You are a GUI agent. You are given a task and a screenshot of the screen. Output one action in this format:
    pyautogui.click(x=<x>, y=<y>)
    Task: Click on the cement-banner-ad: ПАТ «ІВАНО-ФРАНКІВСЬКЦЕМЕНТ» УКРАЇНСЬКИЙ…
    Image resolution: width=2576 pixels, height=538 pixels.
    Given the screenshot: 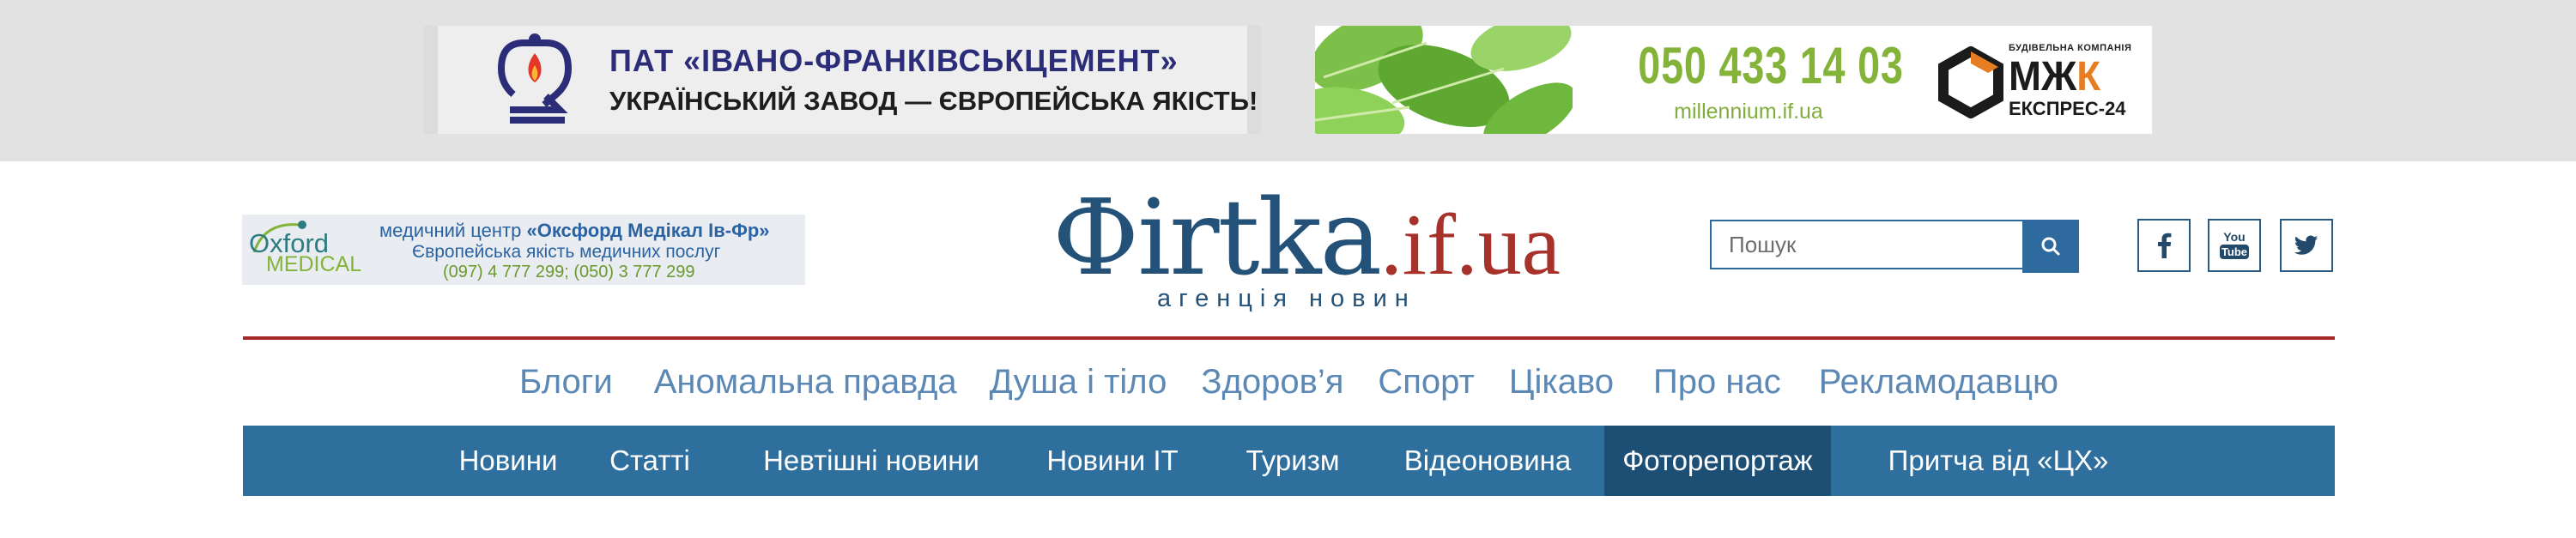 What is the action you would take?
    pyautogui.click(x=842, y=80)
    